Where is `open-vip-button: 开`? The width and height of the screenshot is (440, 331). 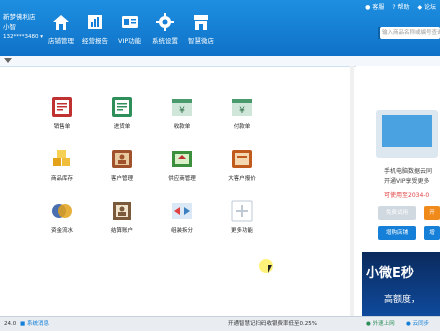
open-vip-button: 开 is located at coordinates (432, 213).